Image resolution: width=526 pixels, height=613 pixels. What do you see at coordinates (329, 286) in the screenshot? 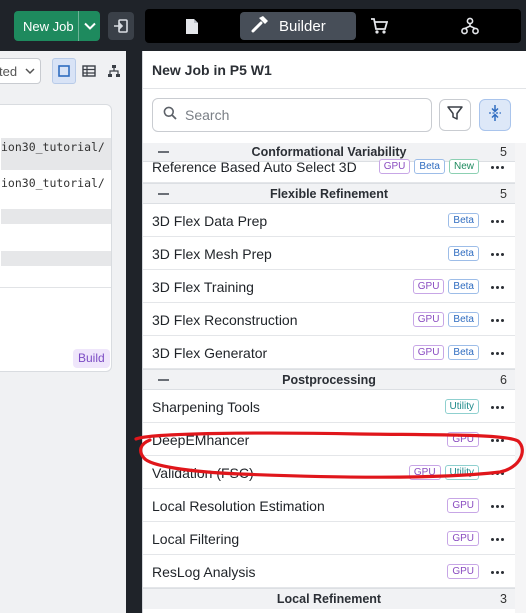
I see `job-row-3d-flex-training: 3D Flex Training GPU Beta` at bounding box center [329, 286].